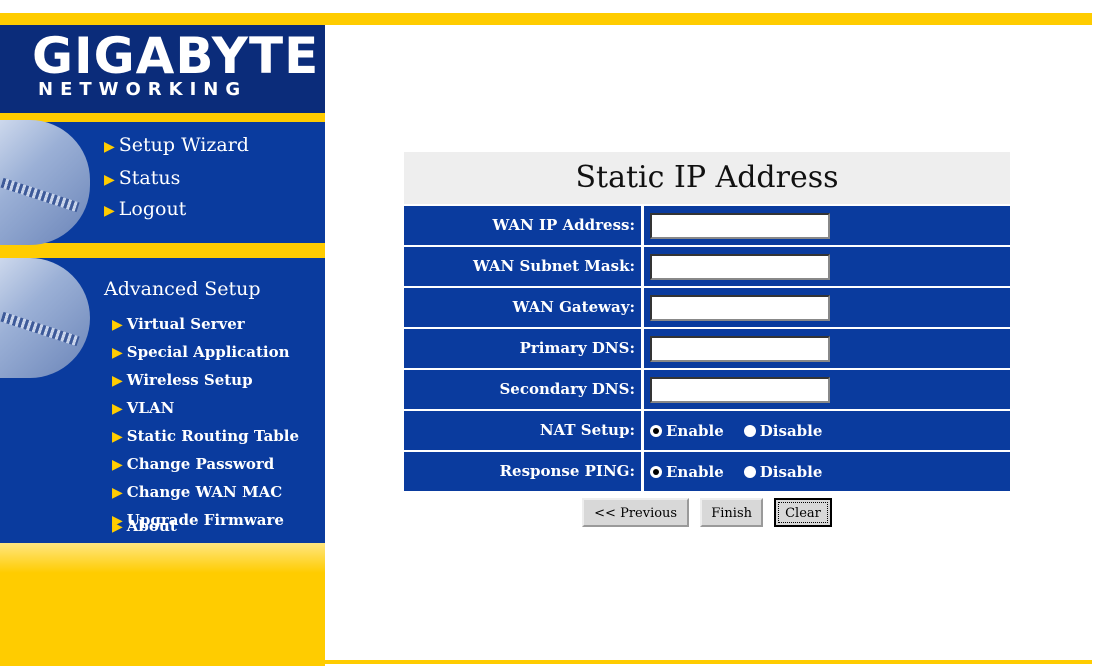 The image size is (1098, 666). I want to click on adv-item-vlan: ▶ VLAN, so click(143, 408).